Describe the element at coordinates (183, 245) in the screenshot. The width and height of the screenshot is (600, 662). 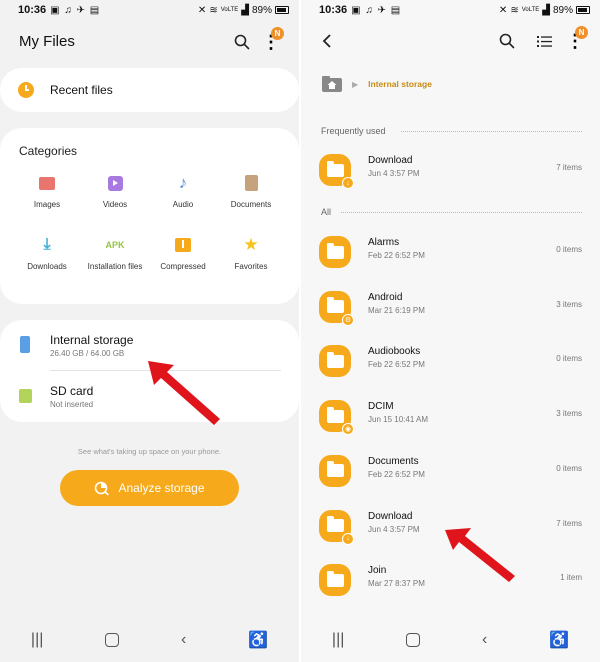
I see `compressed-icon` at that location.